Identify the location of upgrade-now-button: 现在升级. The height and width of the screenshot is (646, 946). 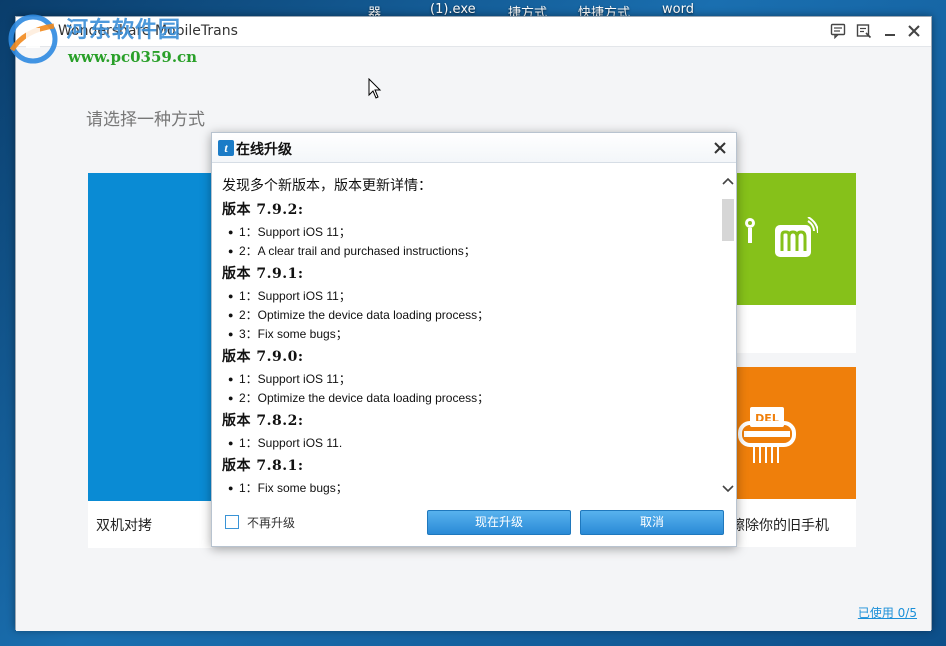
(499, 522).